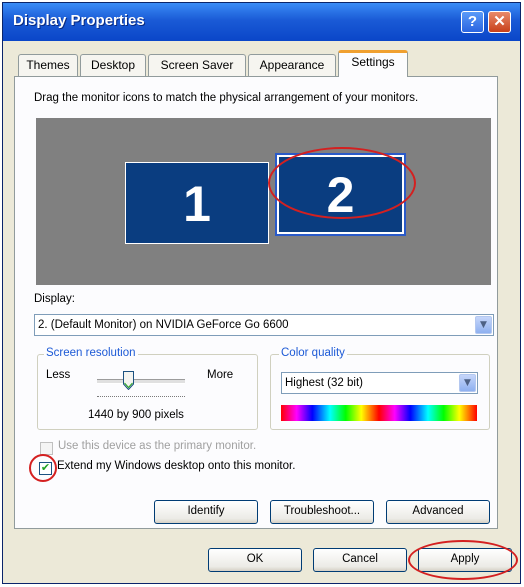  What do you see at coordinates (141, 381) in the screenshot?
I see `resolution-slider-track` at bounding box center [141, 381].